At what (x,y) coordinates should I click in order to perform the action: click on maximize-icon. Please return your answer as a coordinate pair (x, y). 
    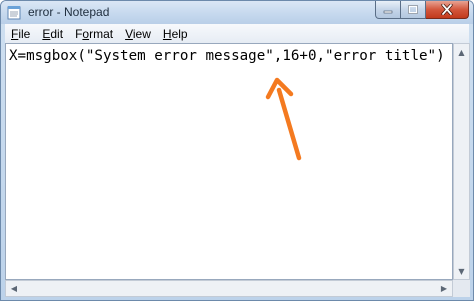
    Looking at the image, I should click on (413, 9).